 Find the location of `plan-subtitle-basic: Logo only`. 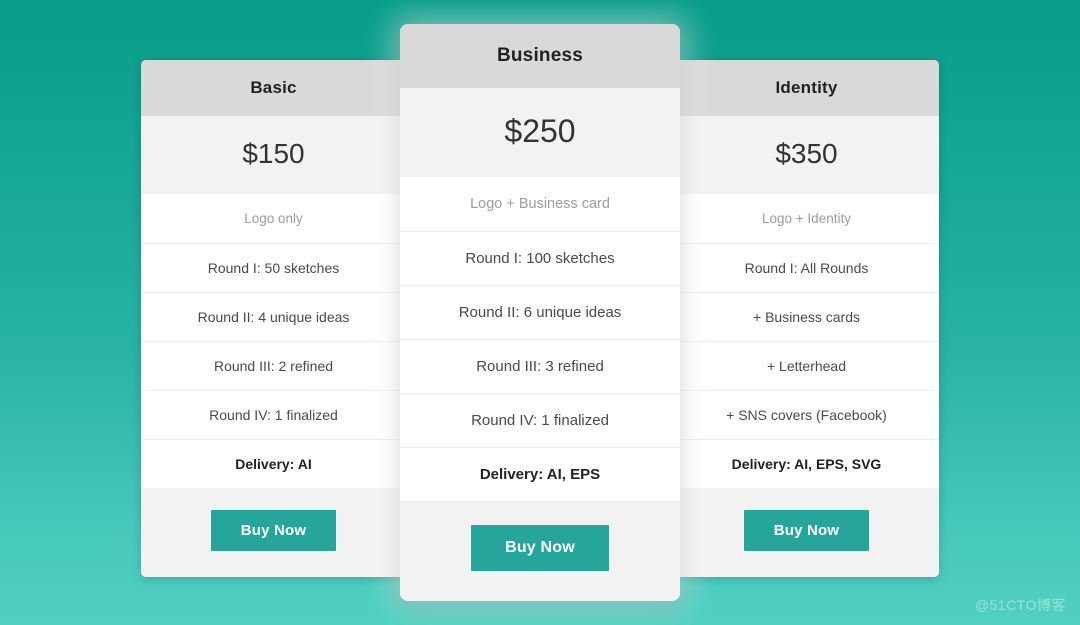

plan-subtitle-basic: Logo only is located at coordinates (273, 219).